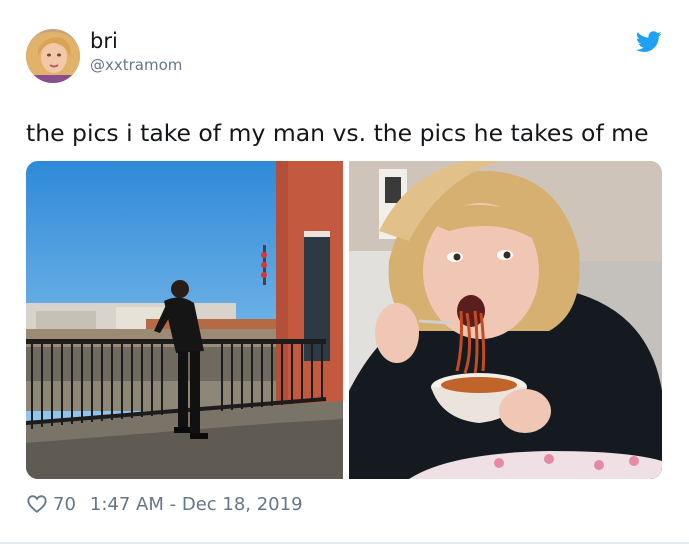  What do you see at coordinates (648, 42) in the screenshot?
I see `twitter-bird-icon` at bounding box center [648, 42].